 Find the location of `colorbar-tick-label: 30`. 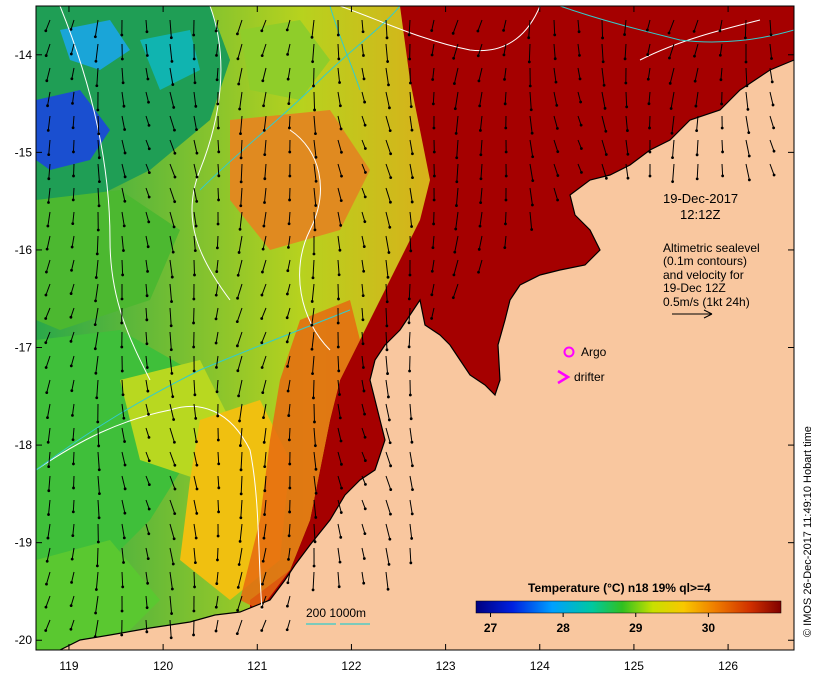

colorbar-tick-label: 30 is located at coordinates (709, 628).